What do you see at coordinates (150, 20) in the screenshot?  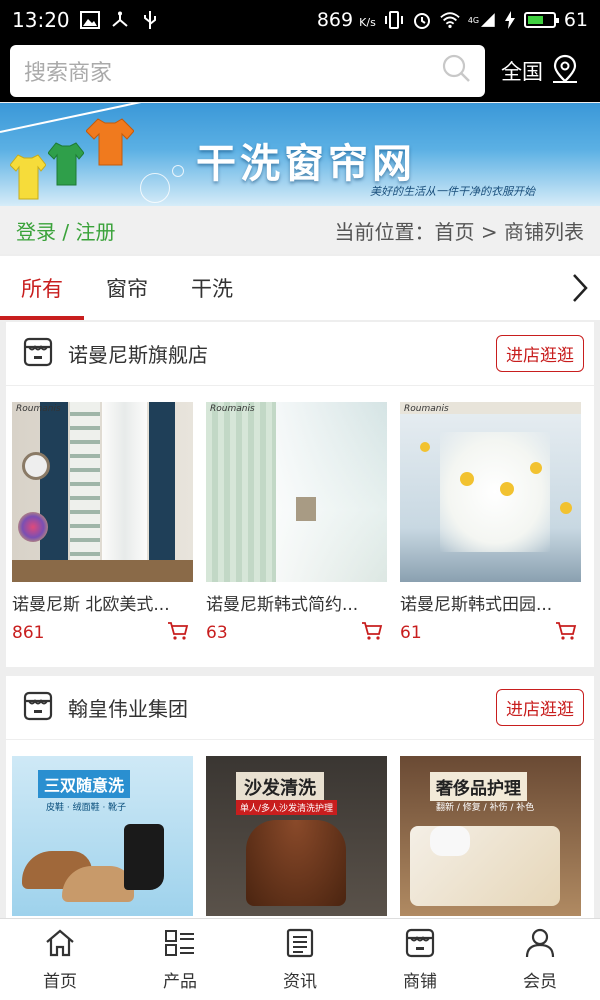 I see `usb-icon` at bounding box center [150, 20].